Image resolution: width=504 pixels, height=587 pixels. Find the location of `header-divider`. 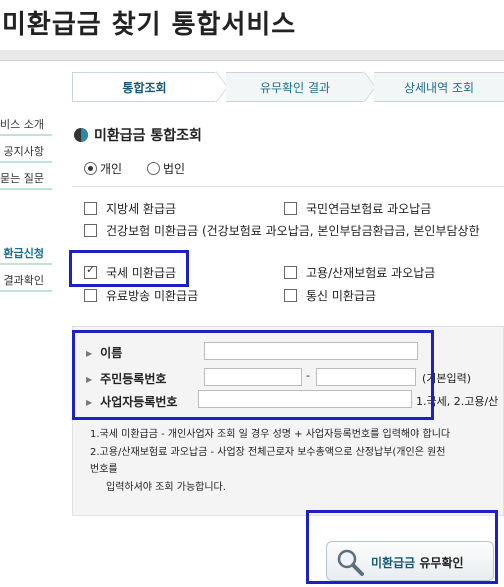

header-divider is located at coordinates (252, 55).